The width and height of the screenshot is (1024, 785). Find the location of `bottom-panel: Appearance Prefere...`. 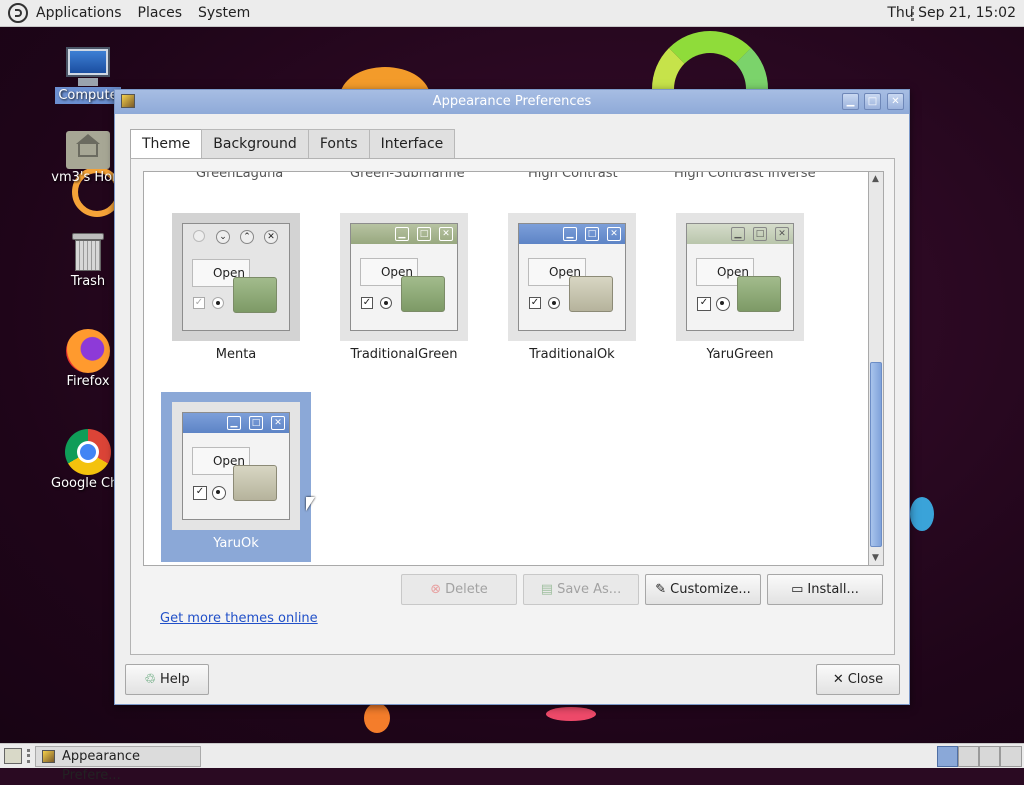

bottom-panel: Appearance Prefere... is located at coordinates (512, 763).